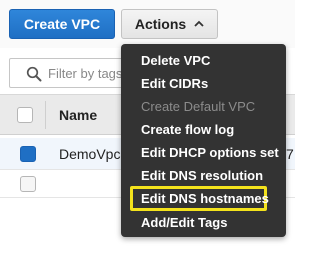 This screenshot has width=320, height=256. I want to click on menu-item-edit-dns-resolution: Edit DNS resolution, so click(202, 176).